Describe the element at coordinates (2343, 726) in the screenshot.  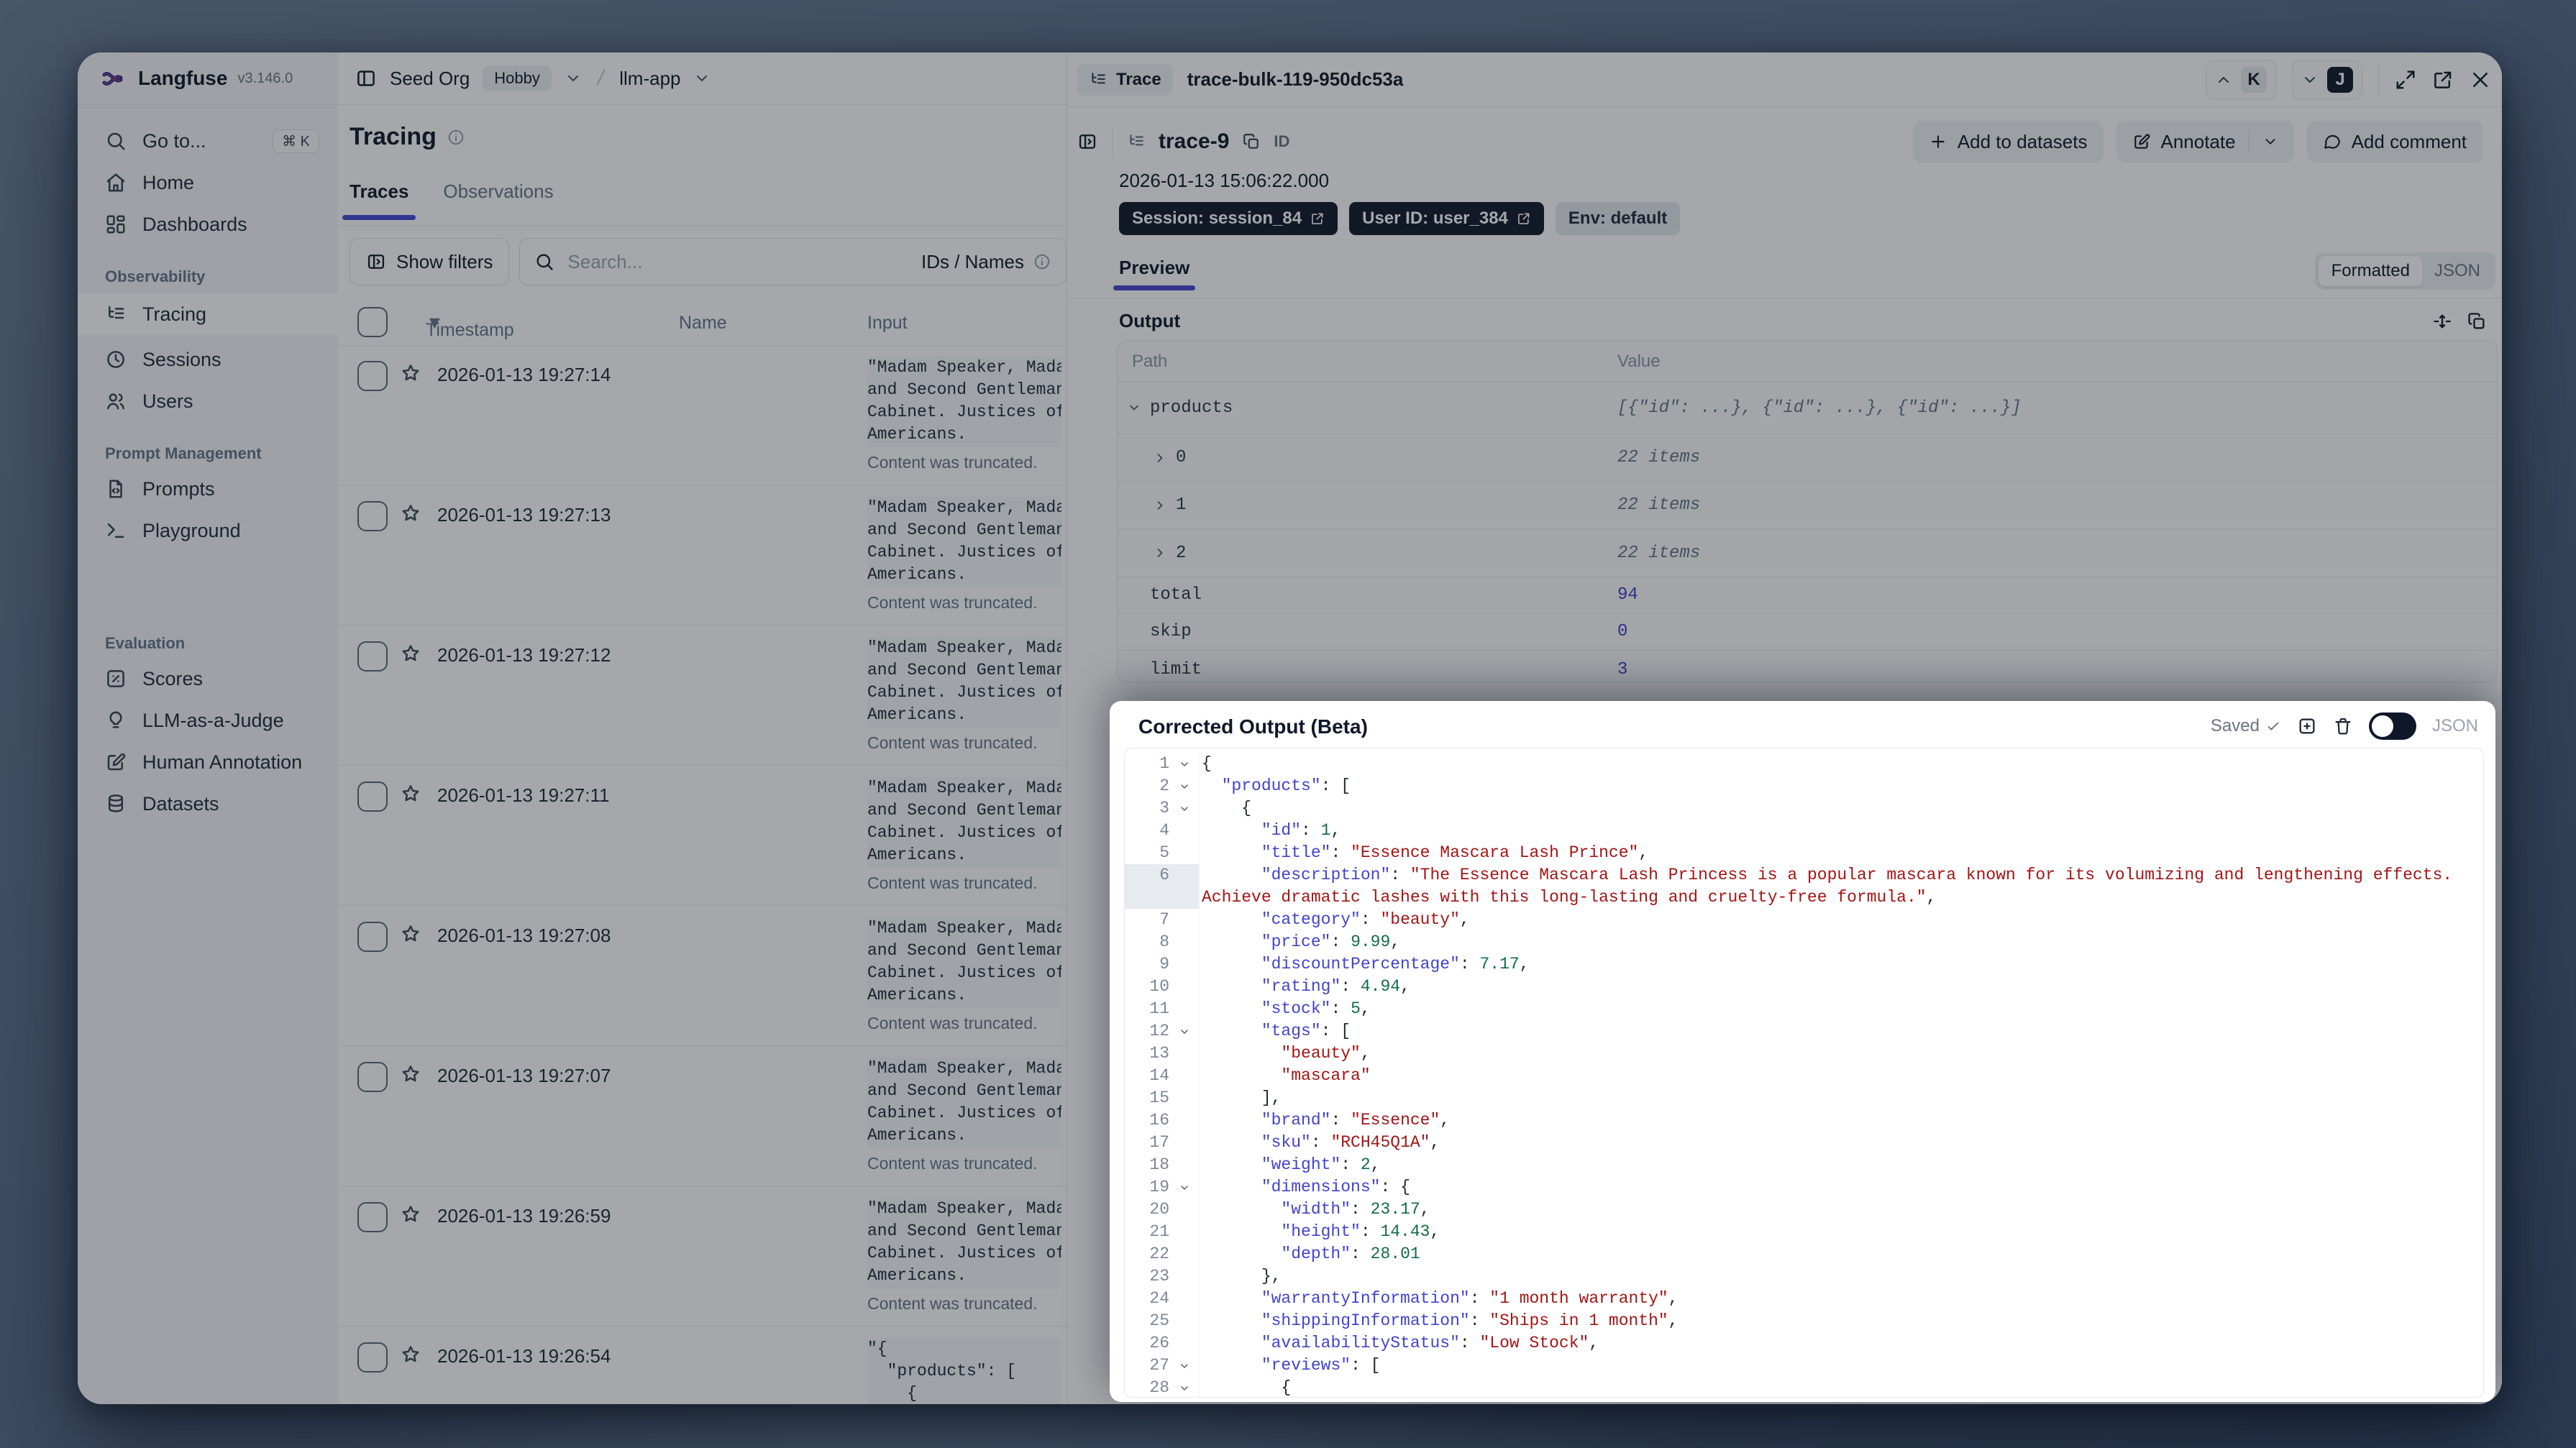
I see `delete-correction-button` at that location.